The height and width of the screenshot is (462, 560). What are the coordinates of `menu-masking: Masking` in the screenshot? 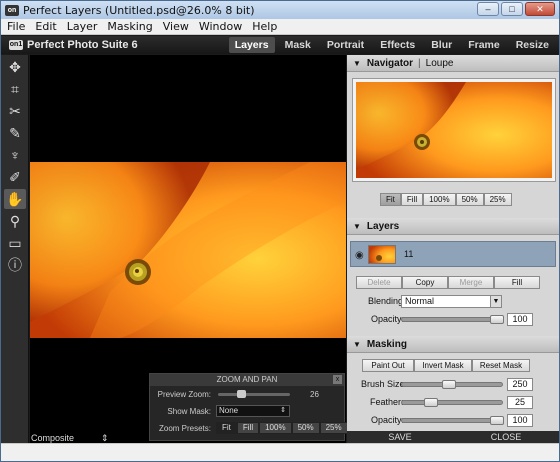 It's located at (129, 26).